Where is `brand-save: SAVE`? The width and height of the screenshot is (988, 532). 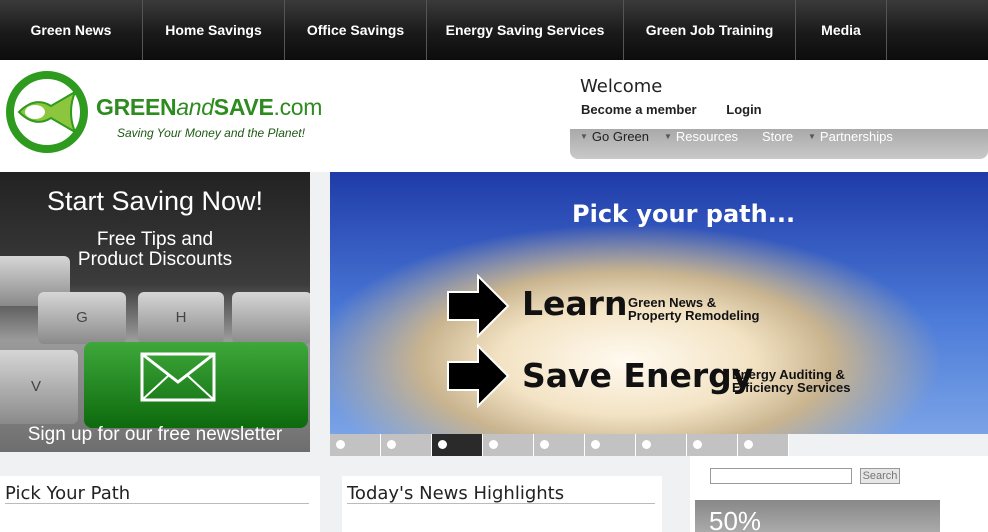
brand-save: SAVE is located at coordinates (243, 107).